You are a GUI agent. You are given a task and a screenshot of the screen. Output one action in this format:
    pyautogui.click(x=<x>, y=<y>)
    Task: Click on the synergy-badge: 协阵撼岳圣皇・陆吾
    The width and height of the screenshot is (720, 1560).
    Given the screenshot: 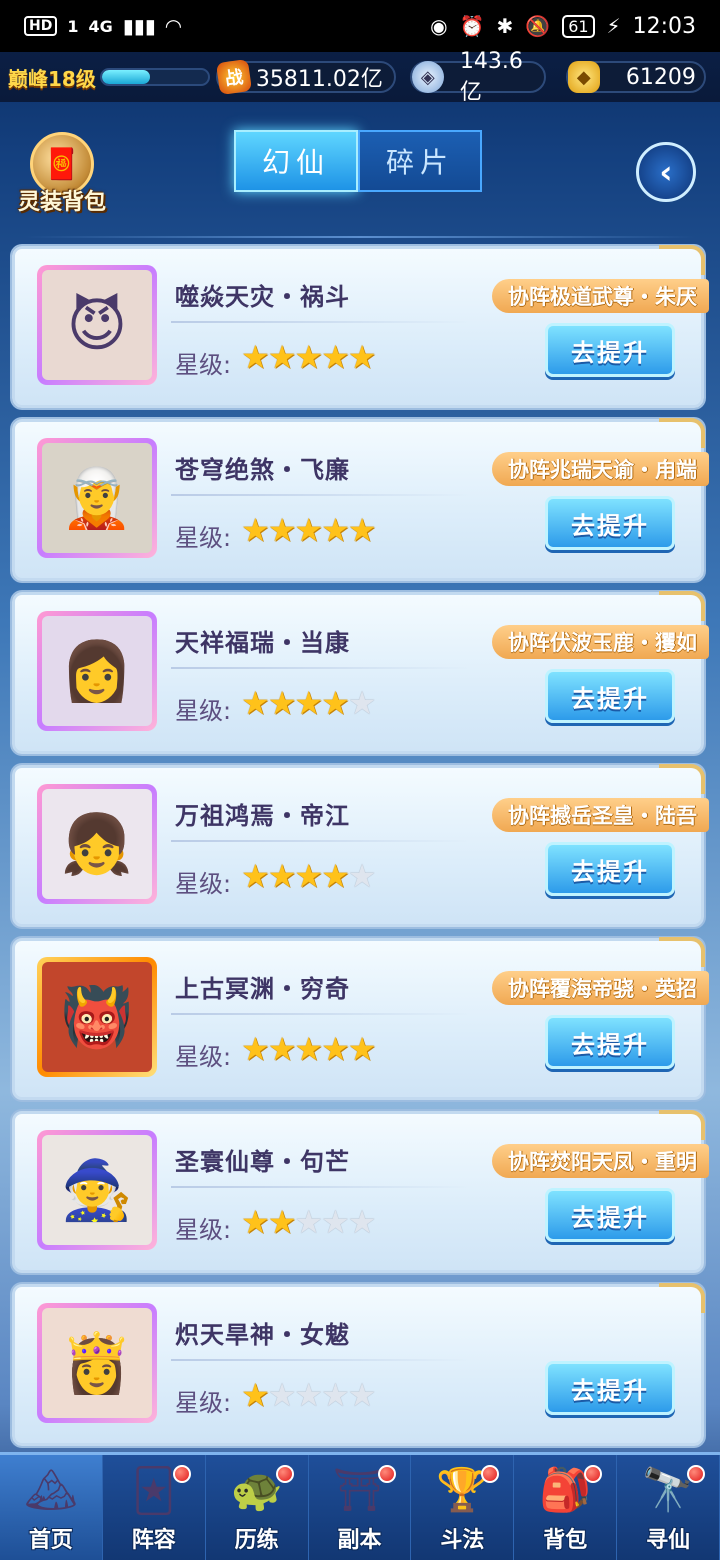 What is the action you would take?
    pyautogui.click(x=600, y=815)
    